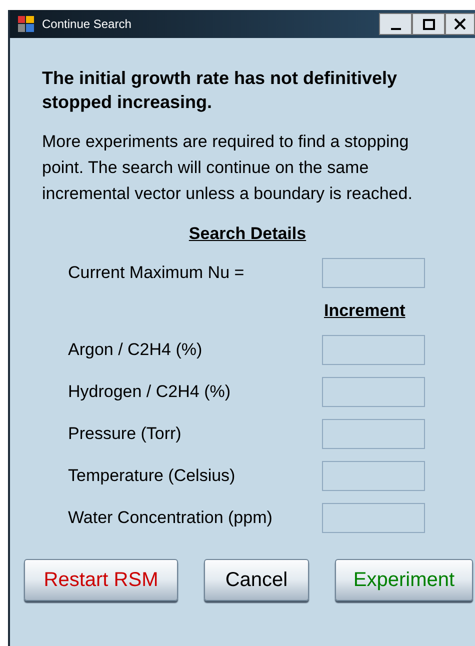  Describe the element at coordinates (256, 580) in the screenshot. I see `dialog-button: Cancel` at that location.